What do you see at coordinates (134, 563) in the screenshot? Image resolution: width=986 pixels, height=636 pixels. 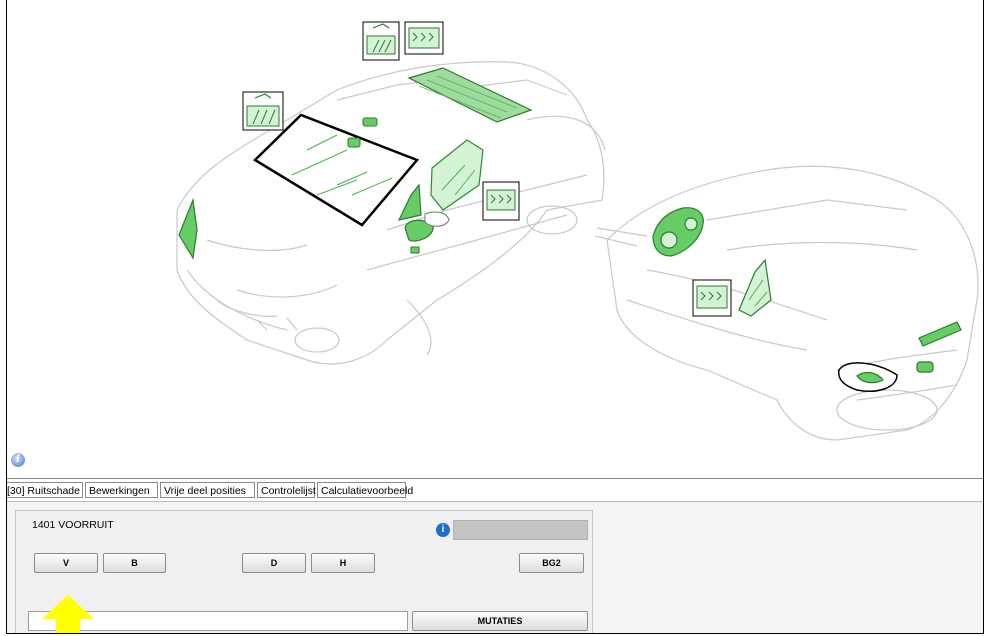 I see `button-b: B` at bounding box center [134, 563].